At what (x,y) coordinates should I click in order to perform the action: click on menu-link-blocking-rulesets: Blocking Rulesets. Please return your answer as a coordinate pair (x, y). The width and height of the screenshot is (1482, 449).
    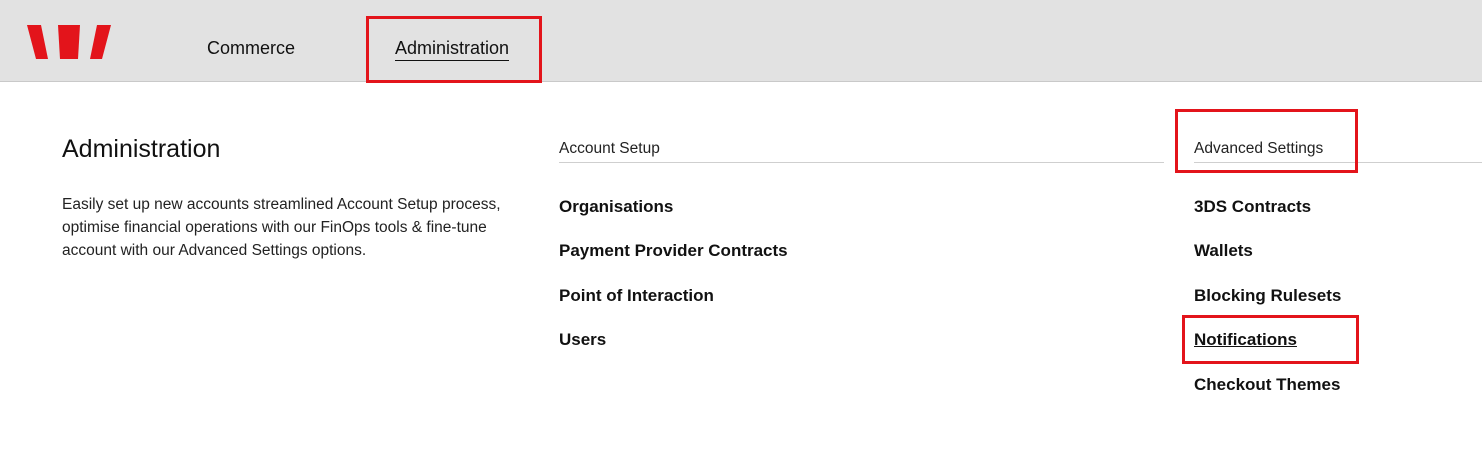
    Looking at the image, I should click on (1267, 296).